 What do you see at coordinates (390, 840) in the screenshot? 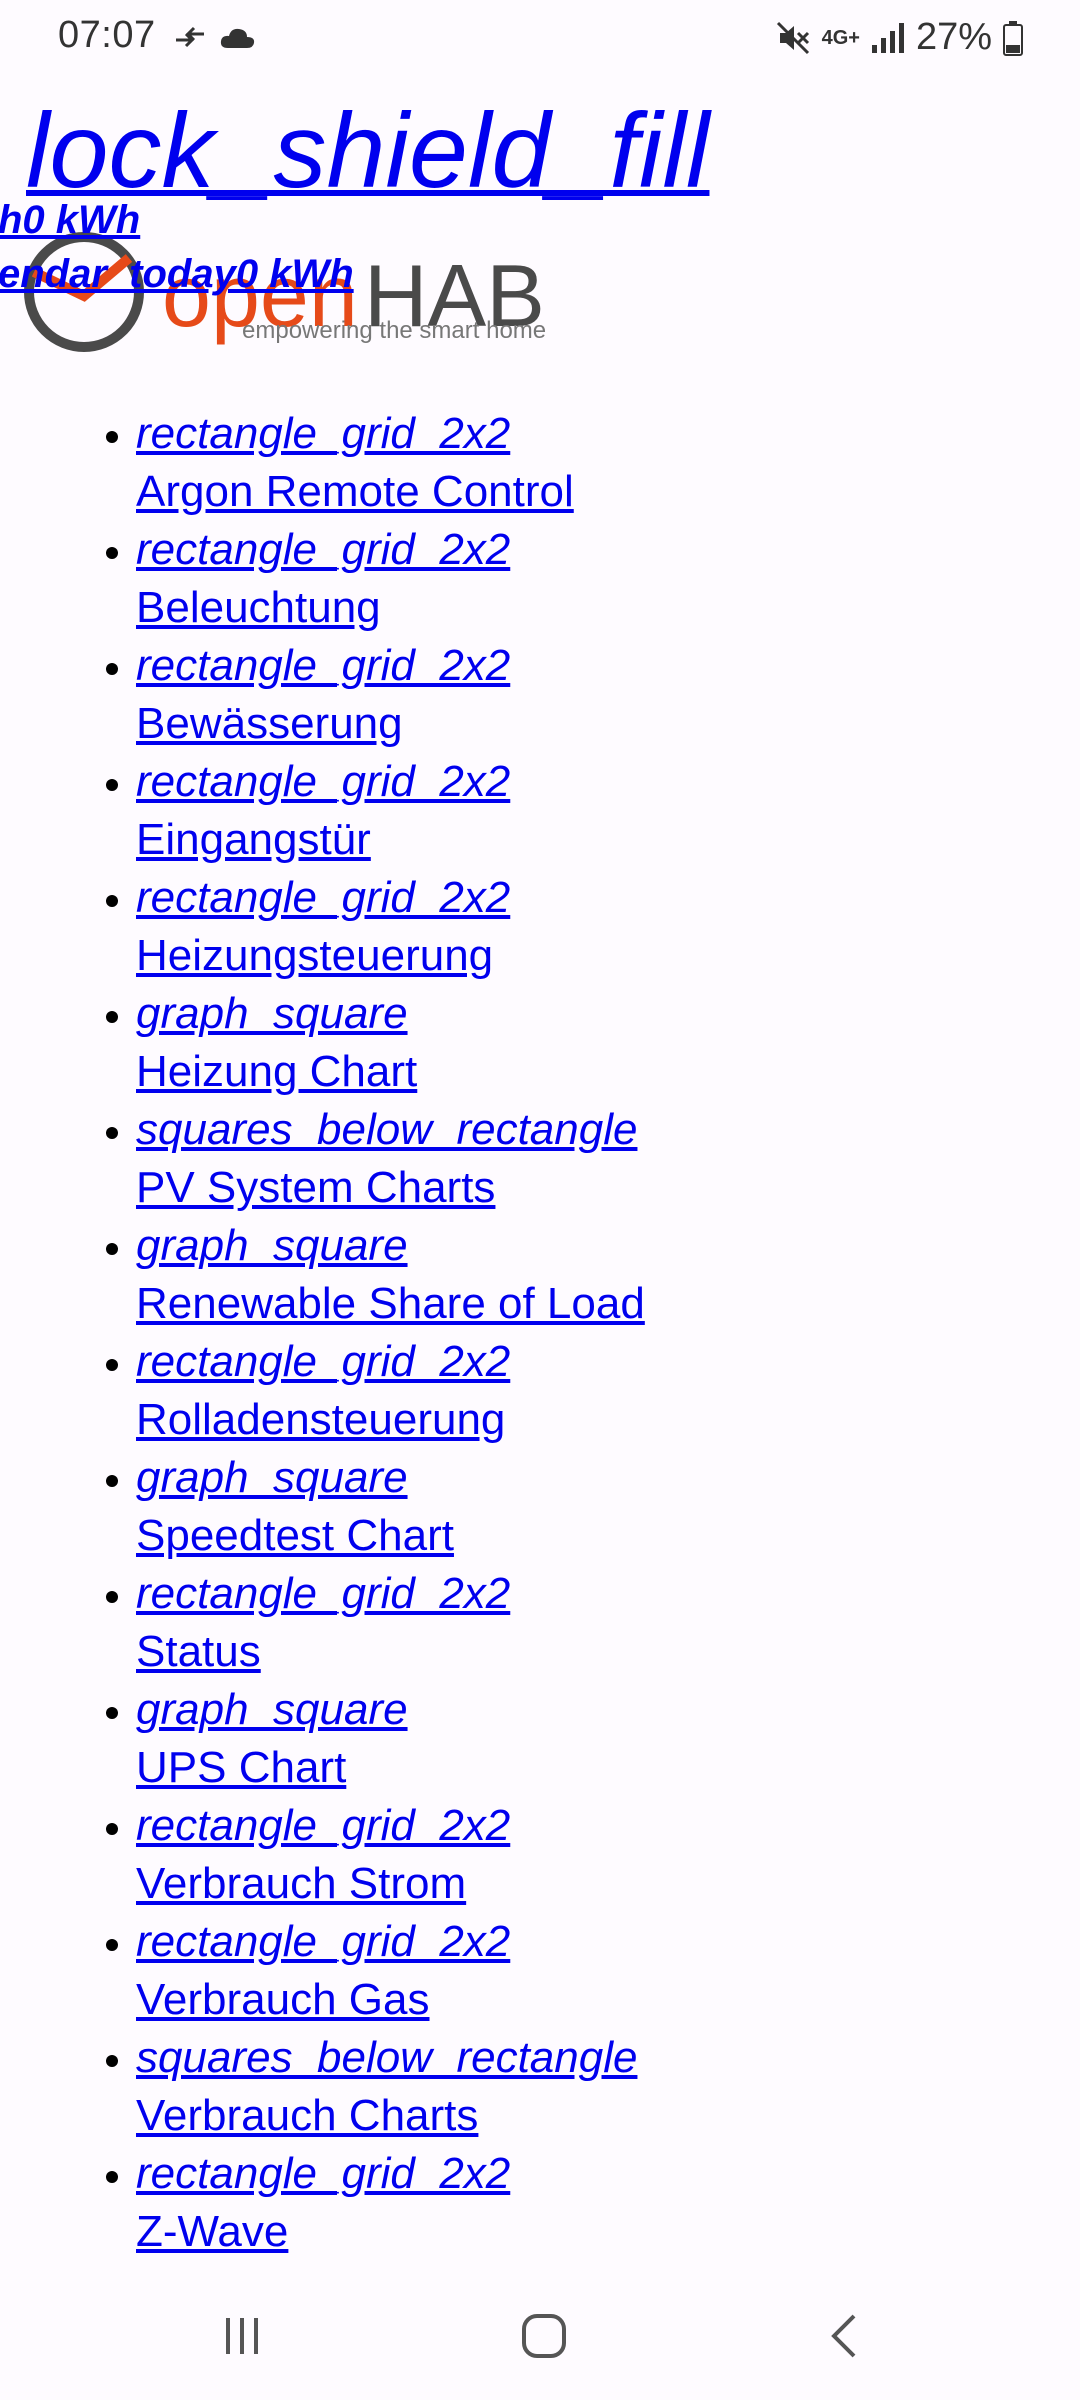
I see `item-label: Eingangstür` at bounding box center [390, 840].